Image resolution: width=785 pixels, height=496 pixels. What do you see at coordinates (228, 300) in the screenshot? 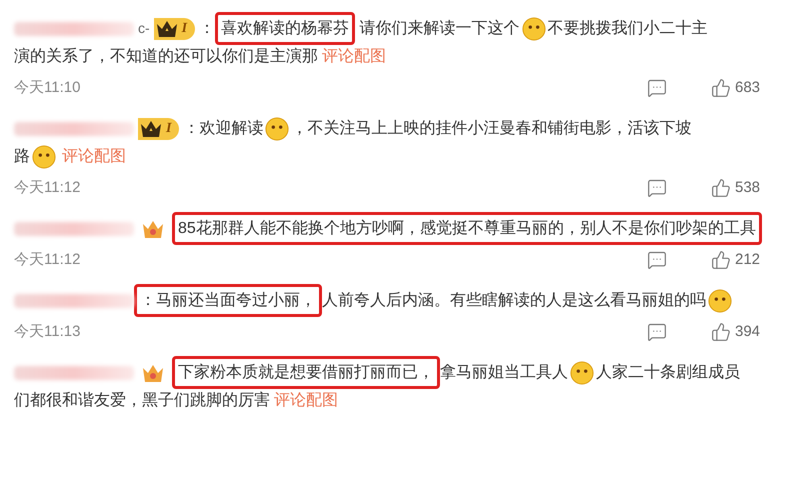
I see `highlighted-text: ：马丽还当面夸过小丽，` at bounding box center [228, 300].